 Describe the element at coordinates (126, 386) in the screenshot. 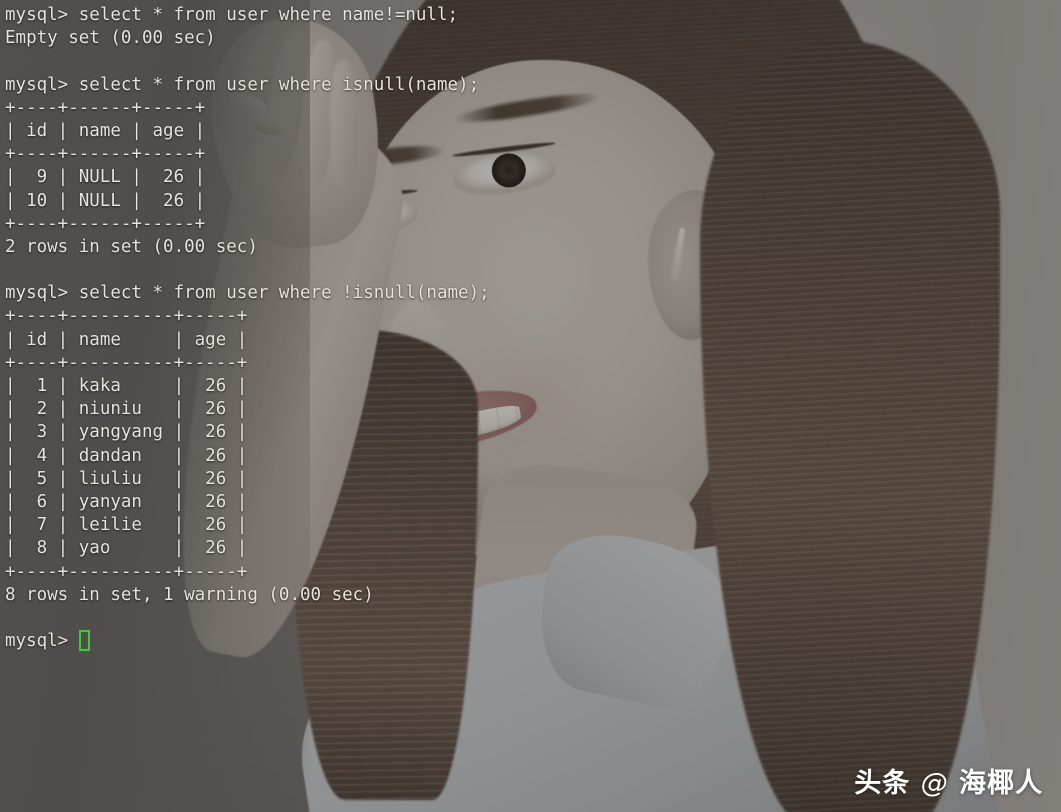

I see `terminal-line: | 1 | kaka | 26 |` at that location.